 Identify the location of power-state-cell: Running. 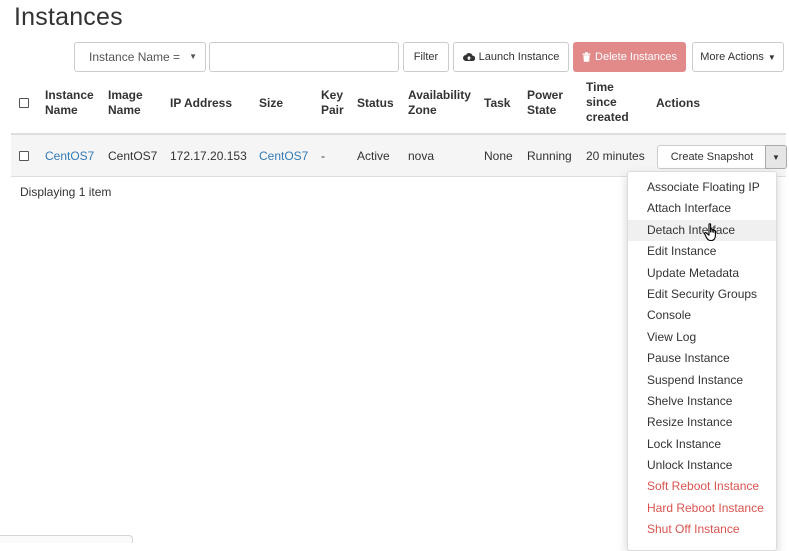
(549, 156).